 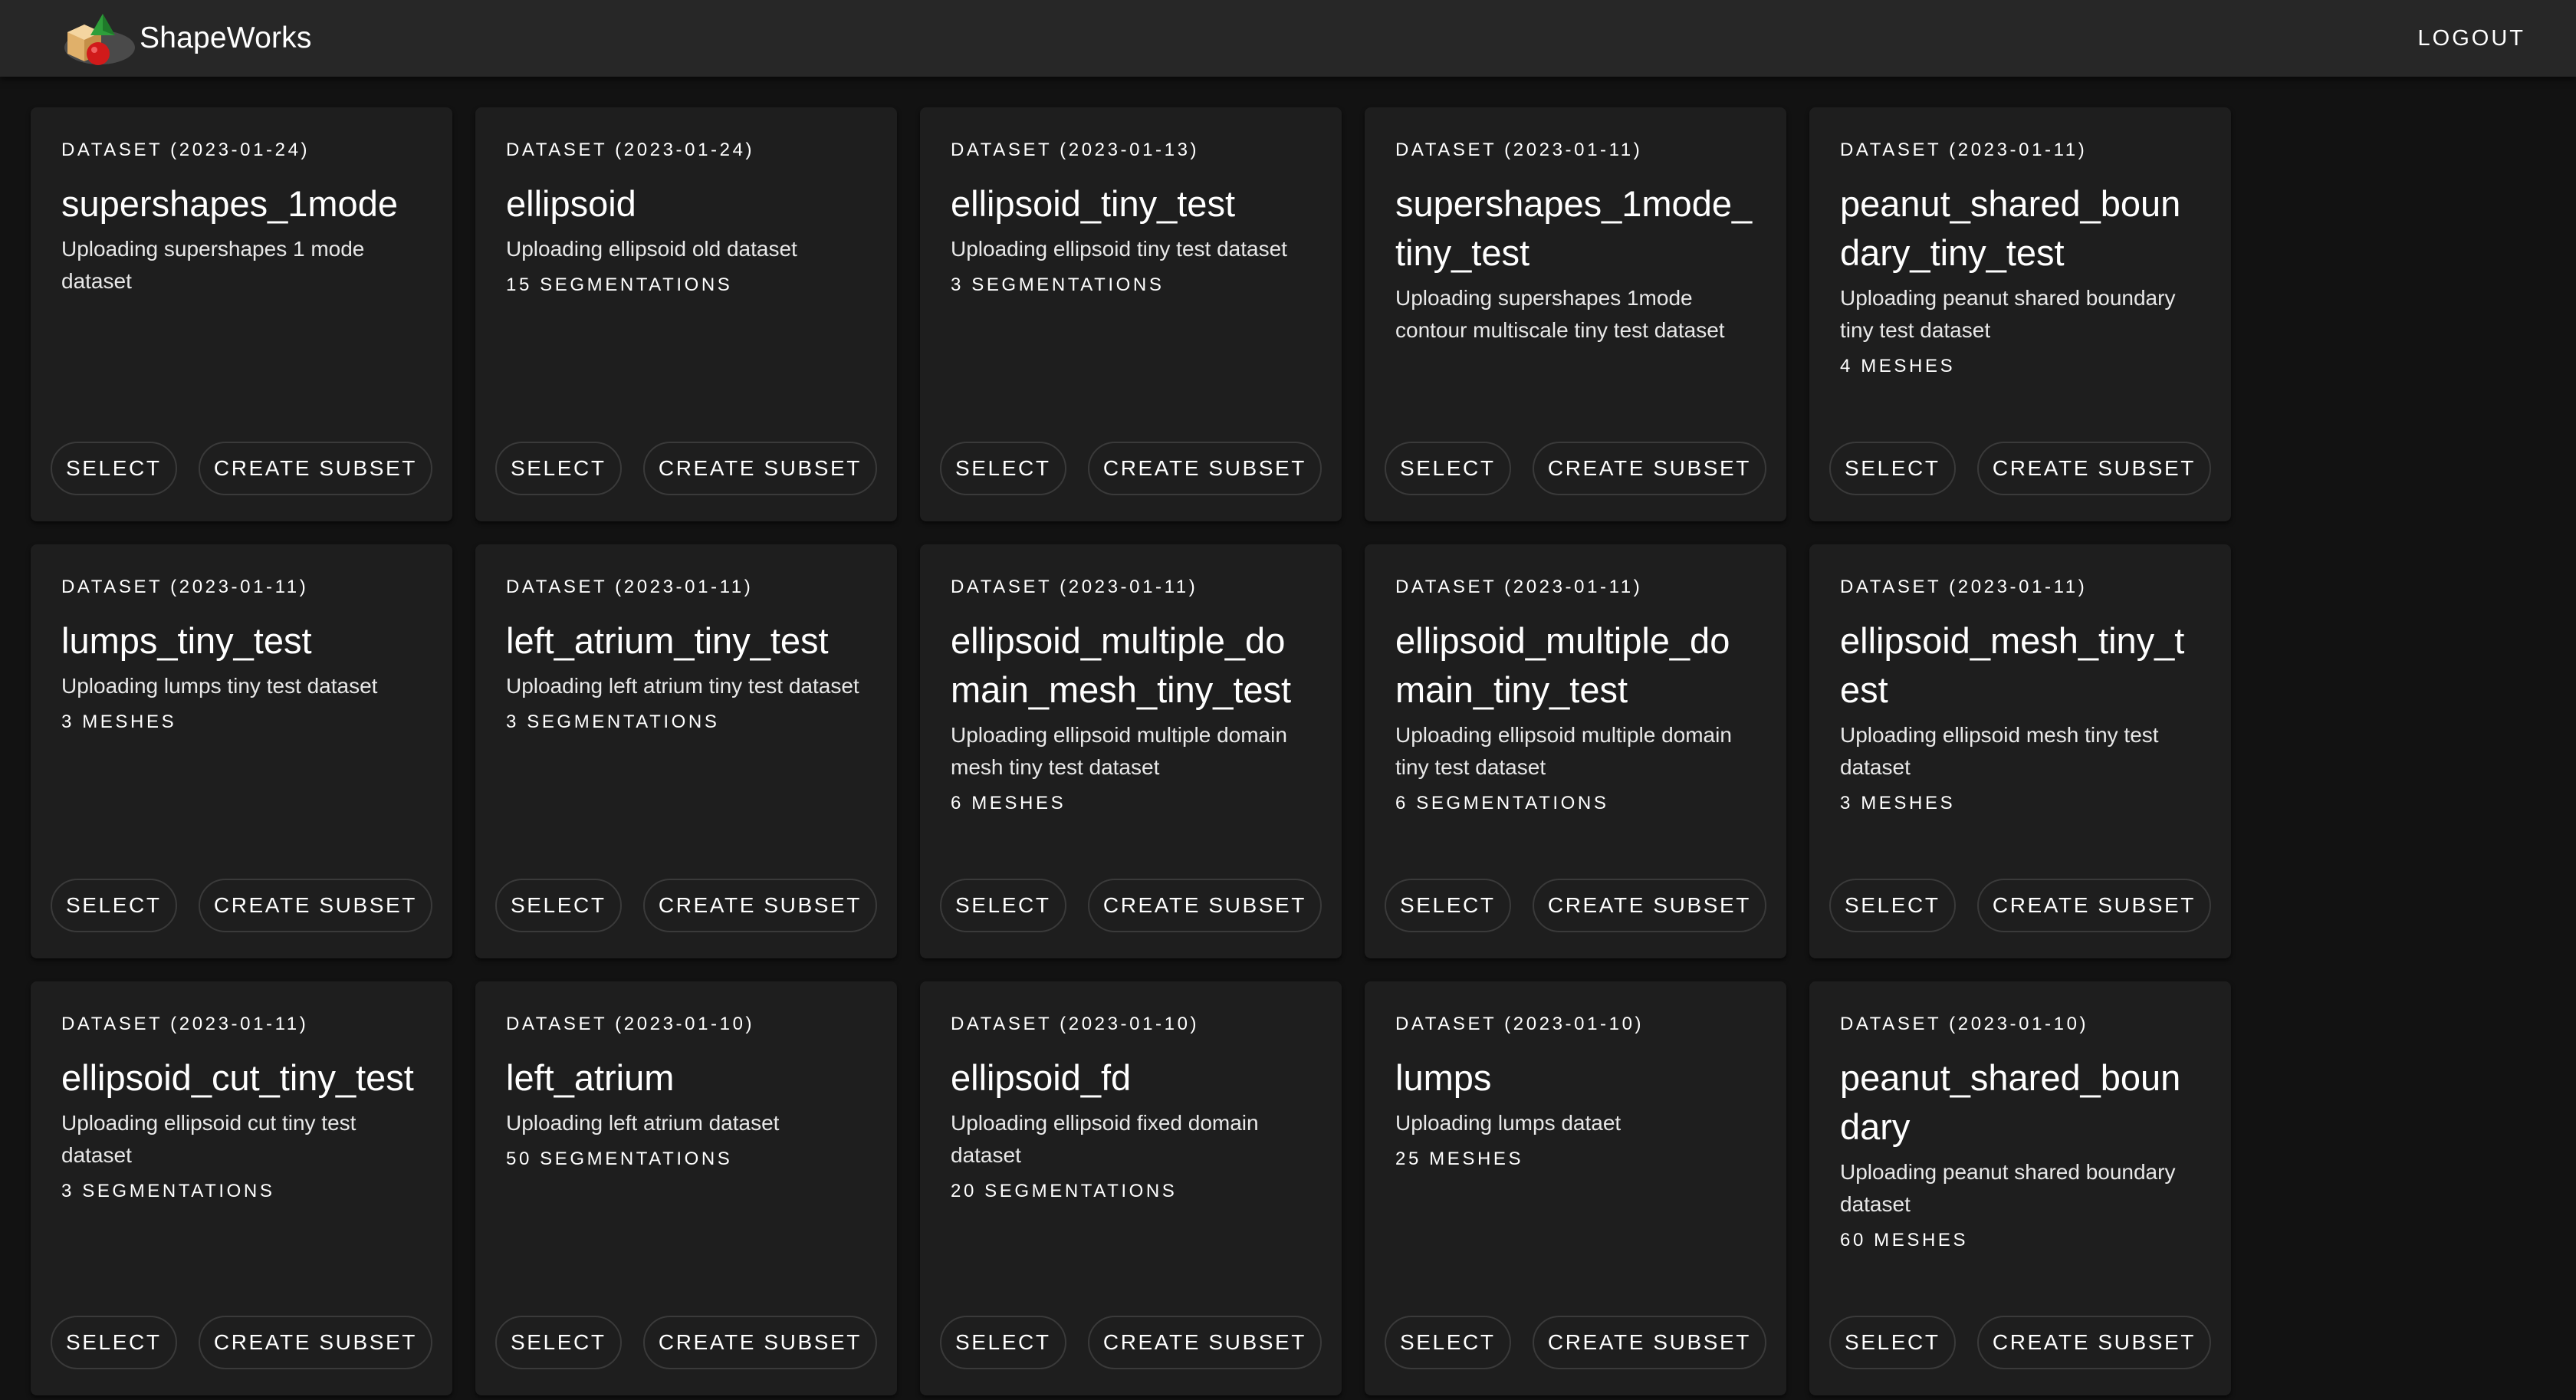 What do you see at coordinates (591, 1077) in the screenshot?
I see `dataset-name: left_atrium` at bounding box center [591, 1077].